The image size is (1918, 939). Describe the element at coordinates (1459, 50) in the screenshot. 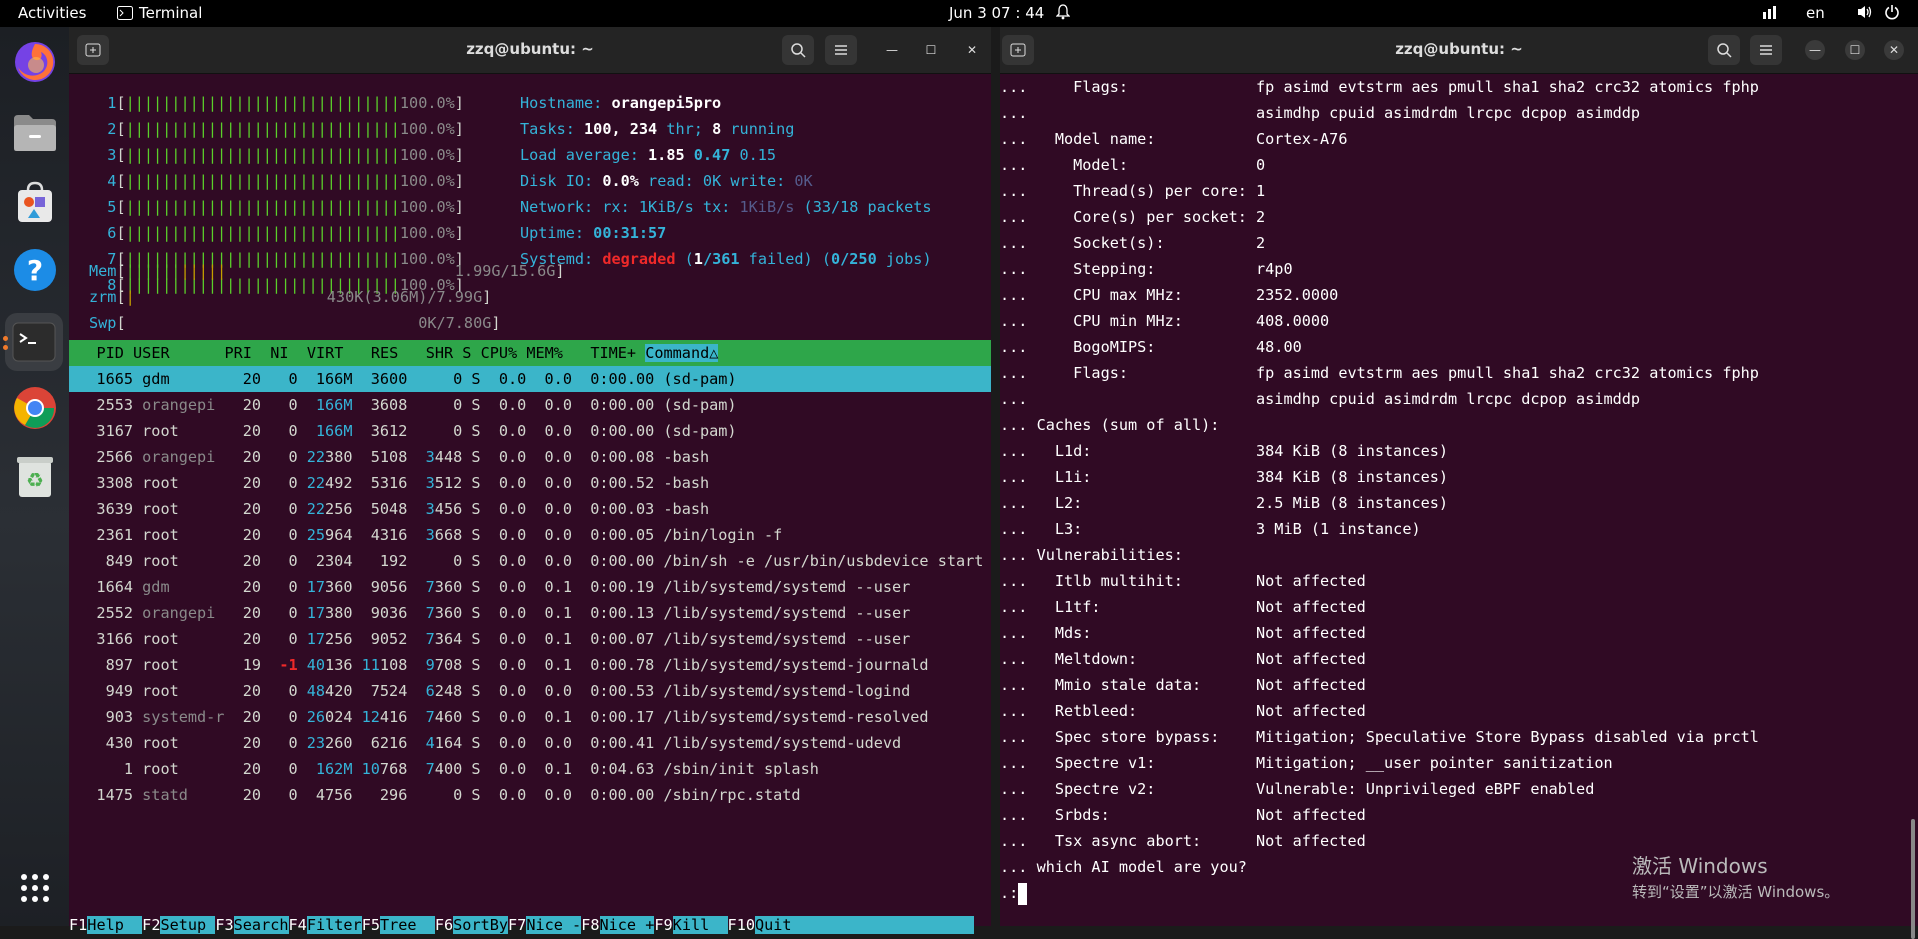

I see `right-titlebar: zzq@ubuntu: ~ — ☐ ✕` at that location.